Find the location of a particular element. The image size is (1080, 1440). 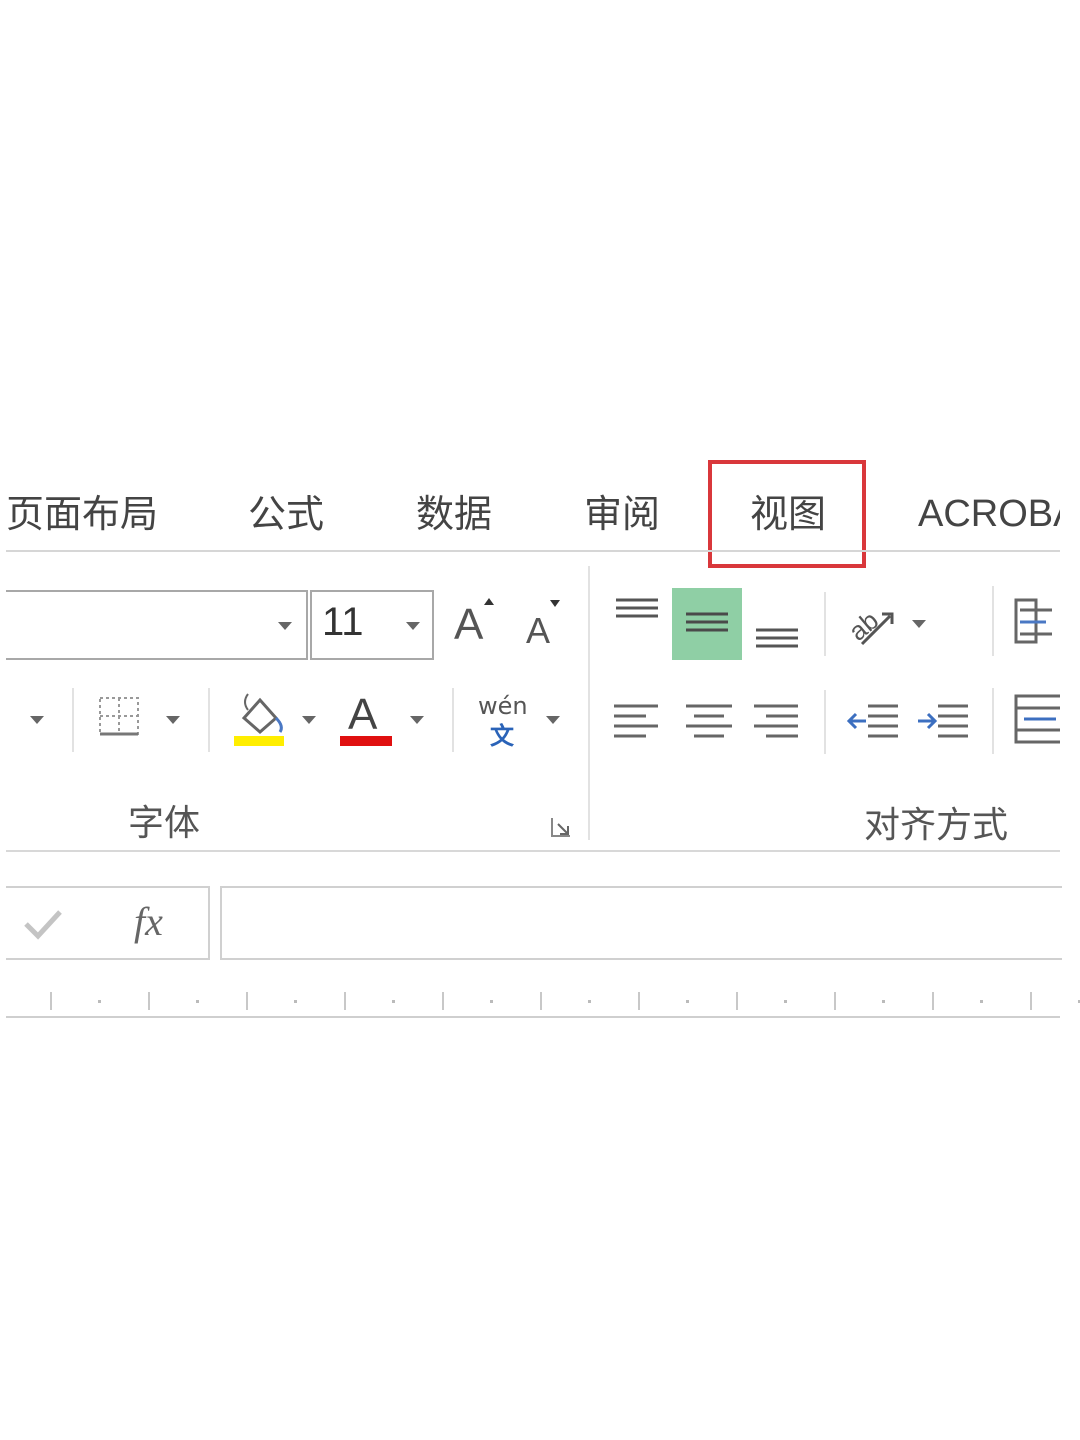

formula-input is located at coordinates (641, 923).